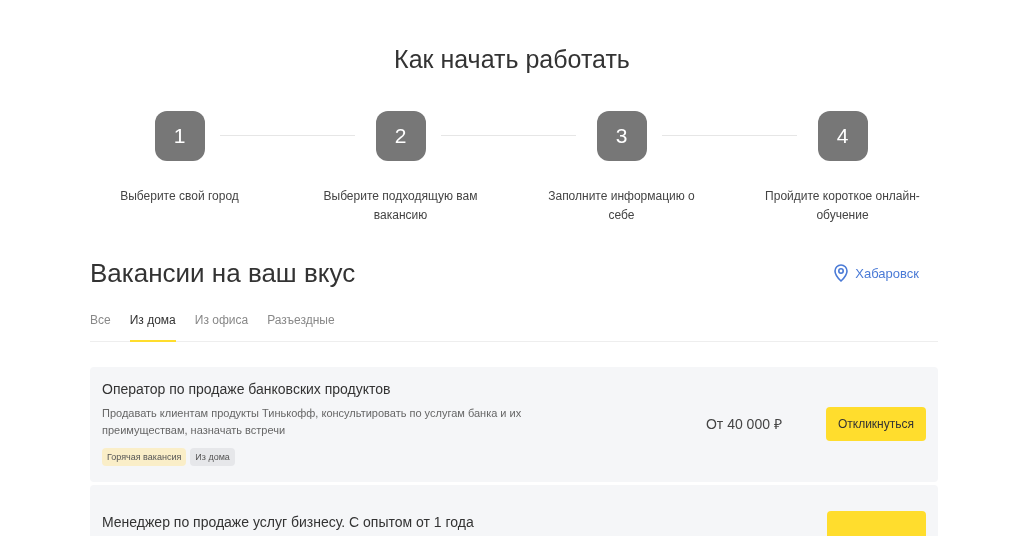  Describe the element at coordinates (152, 324) in the screenshot. I see `filter-tab: Из дома` at that location.